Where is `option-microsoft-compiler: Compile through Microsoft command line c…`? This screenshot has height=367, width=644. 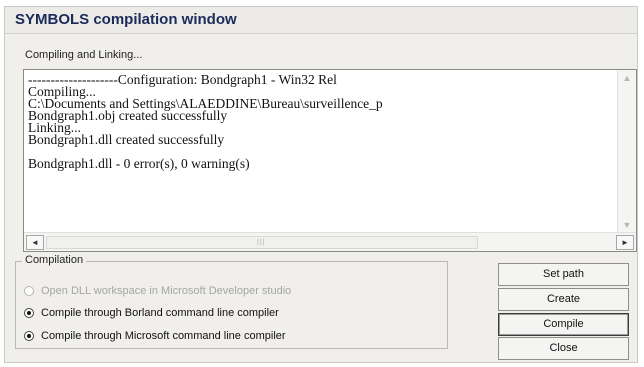 option-microsoft-compiler: Compile through Microsoft command line c… is located at coordinates (155, 336).